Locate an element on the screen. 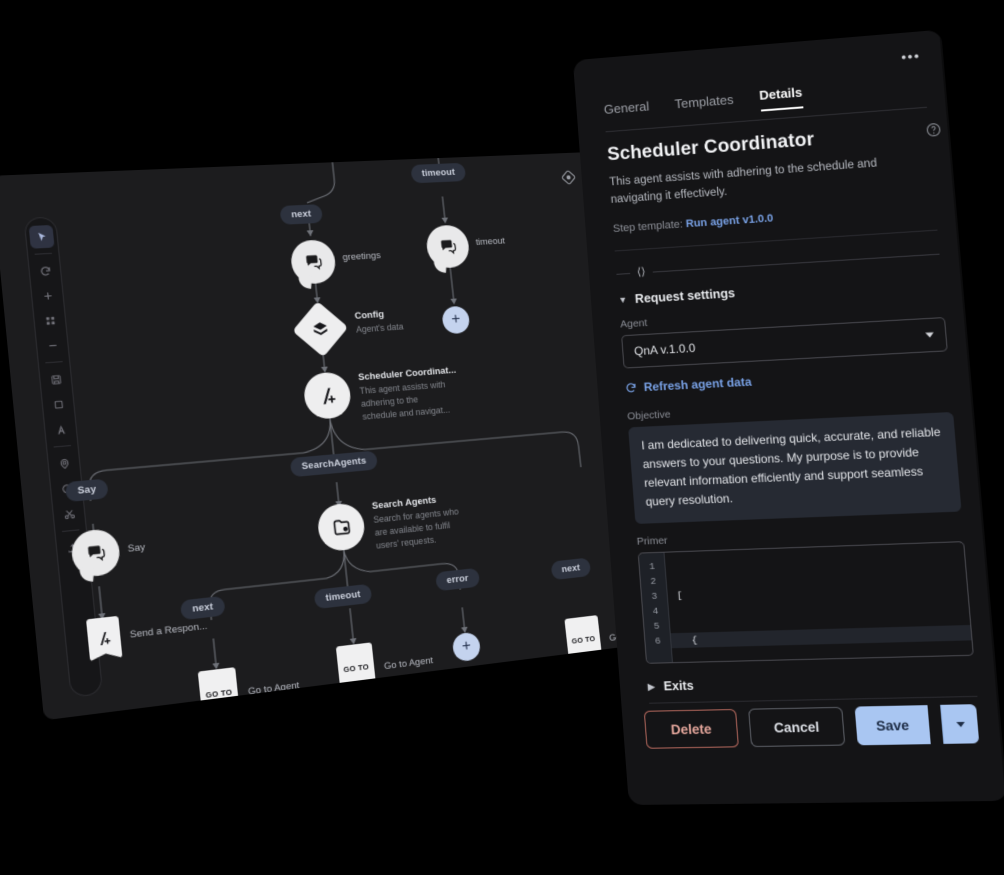 Image resolution: width=1004 pixels, height=875 pixels. chevron-right-icon: ▶ is located at coordinates (651, 686).